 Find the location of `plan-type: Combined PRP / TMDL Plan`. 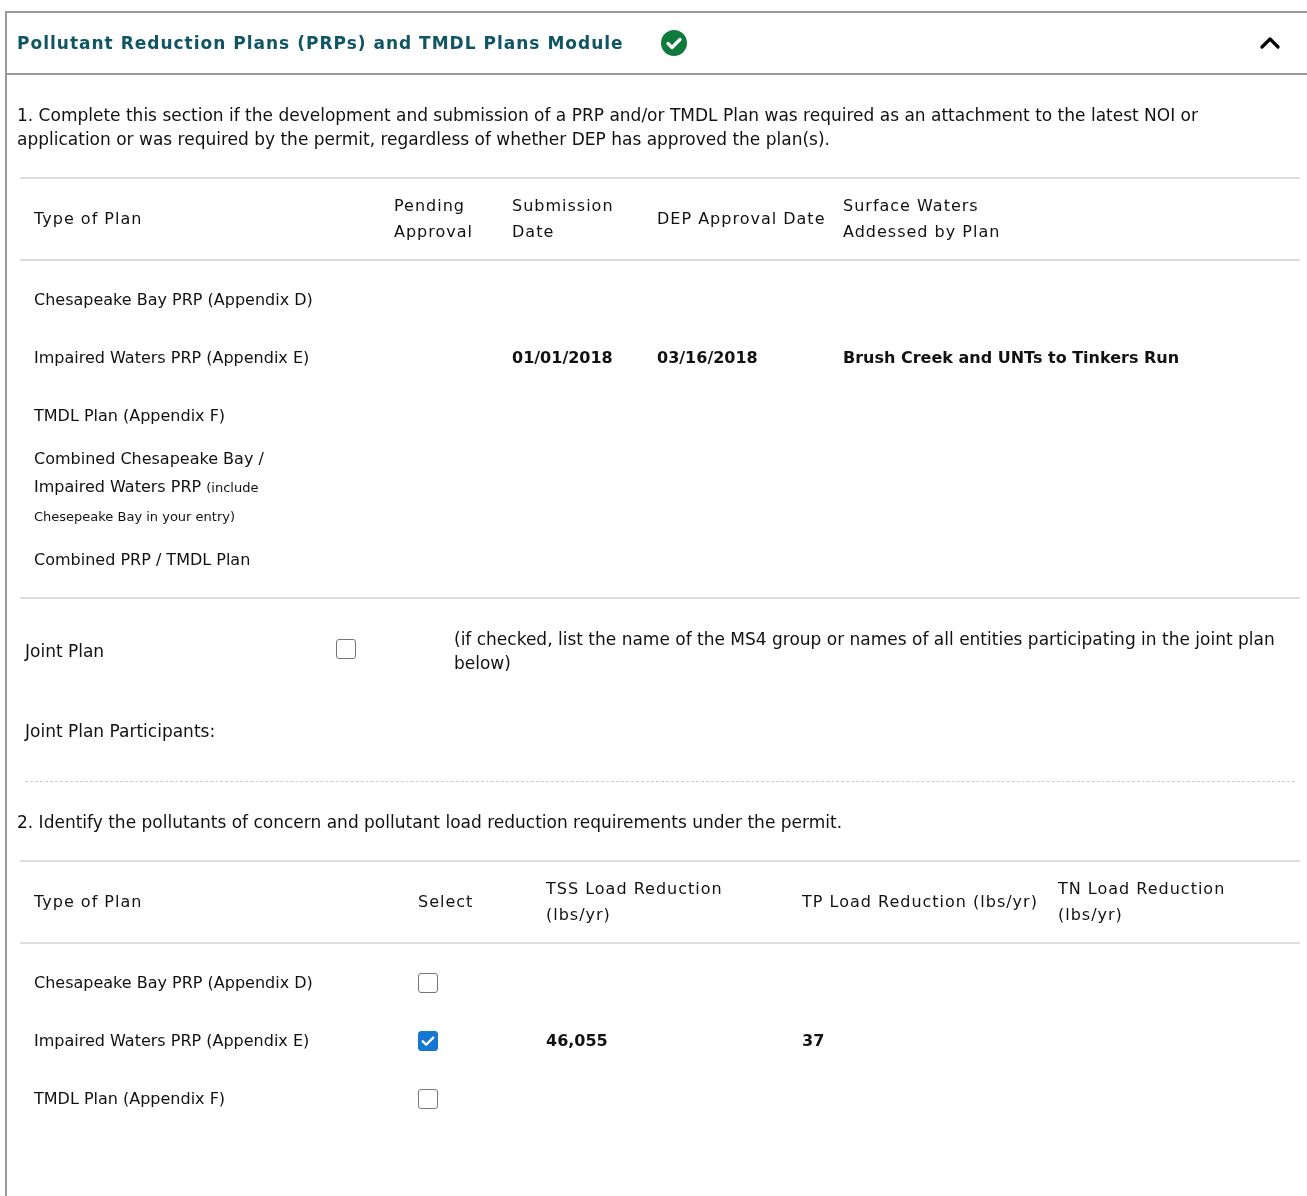

plan-type: Combined PRP / TMDL Plan is located at coordinates (142, 560).